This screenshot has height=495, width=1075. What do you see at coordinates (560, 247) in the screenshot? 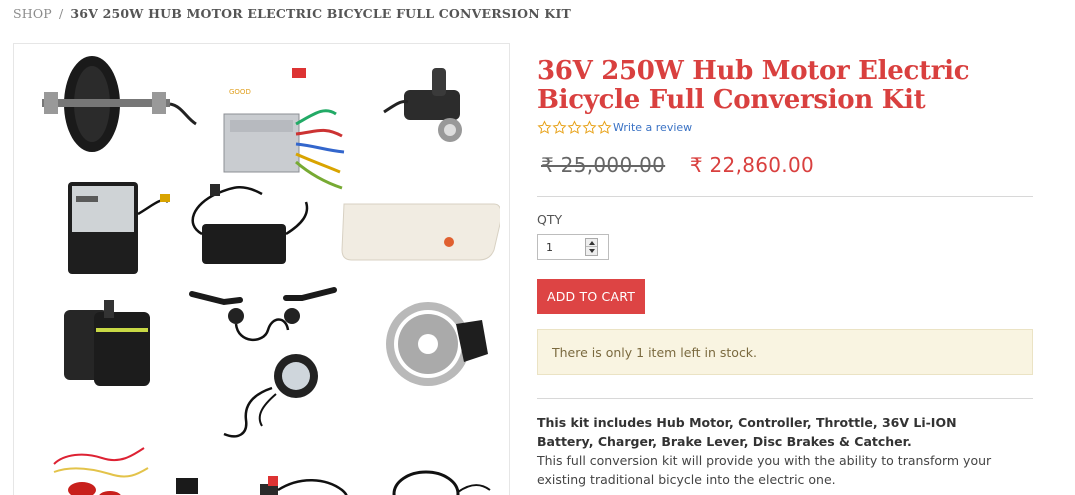
I see `qty-input` at bounding box center [560, 247].